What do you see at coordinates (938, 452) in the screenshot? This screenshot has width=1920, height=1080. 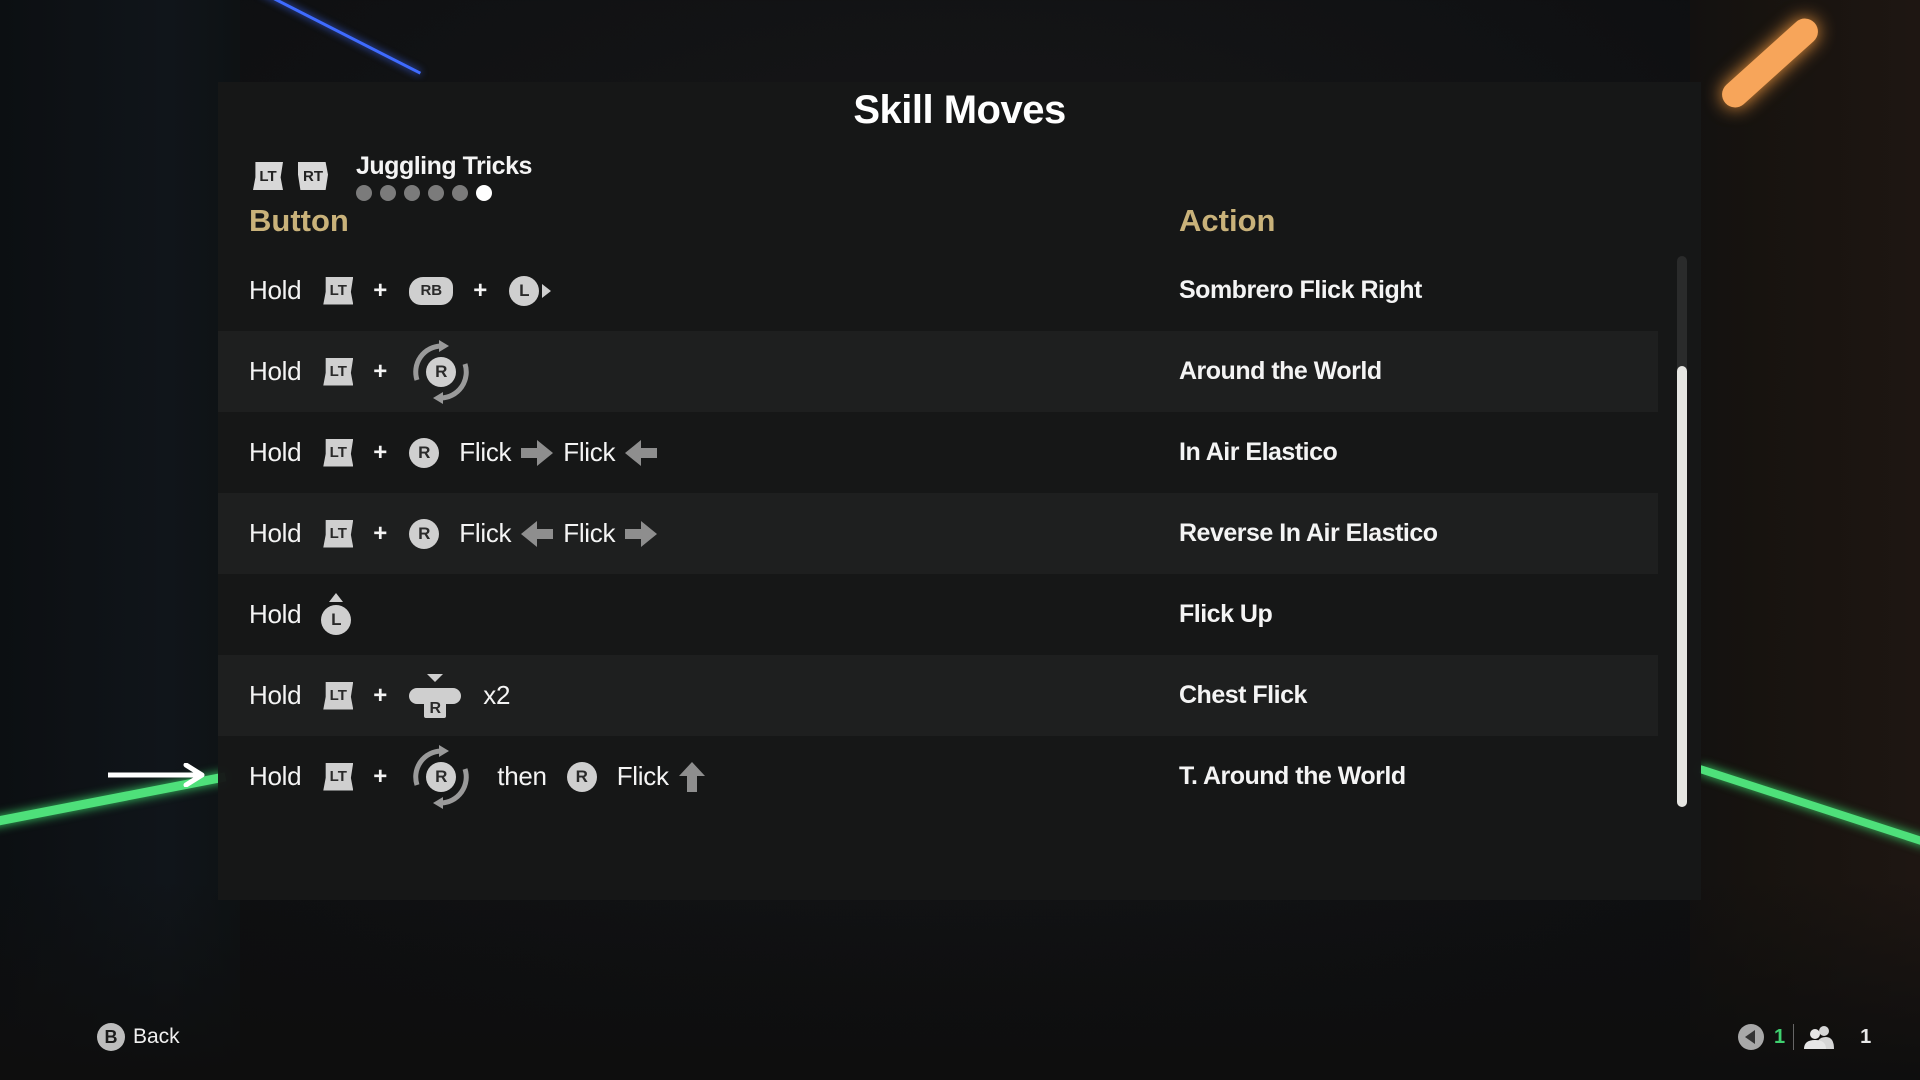 I see `skill-row: Hold LT + R Flick Flick In Air Elastico` at bounding box center [938, 452].